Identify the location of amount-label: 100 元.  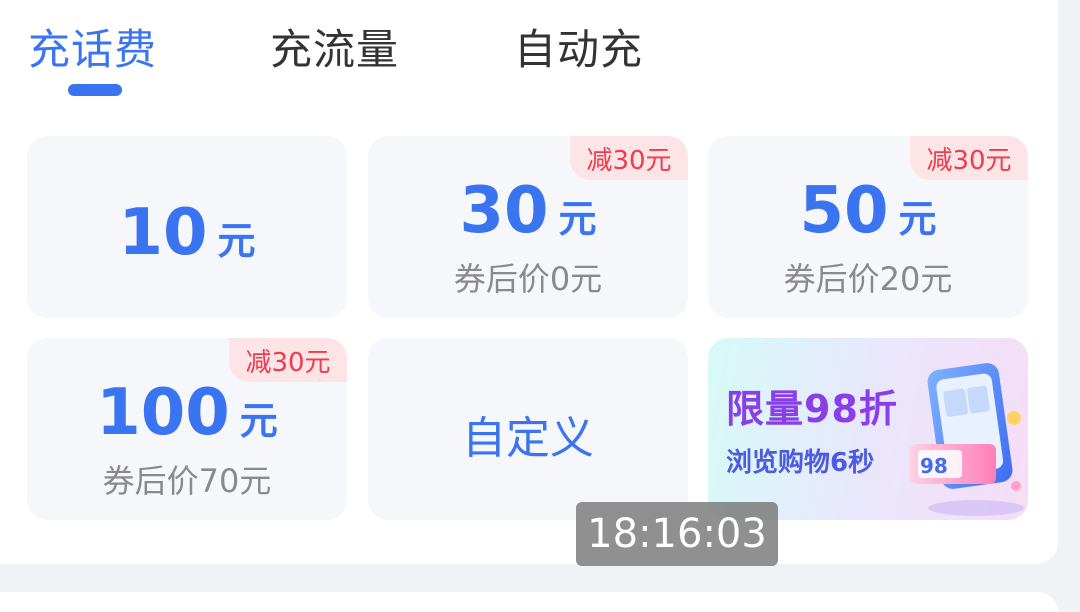
(187, 413).